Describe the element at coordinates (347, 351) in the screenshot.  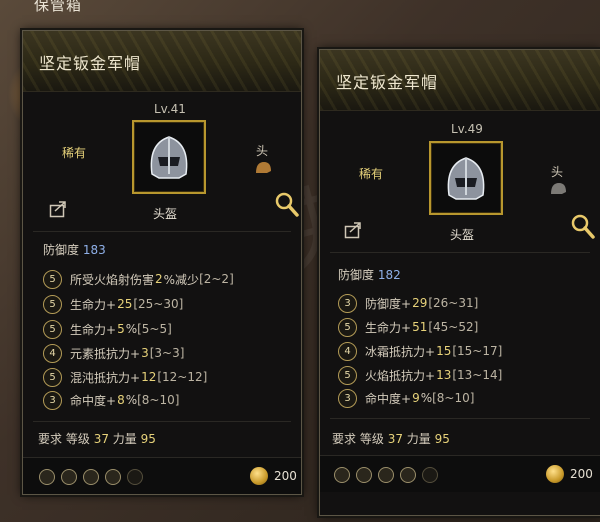
I see `tier-badge: 4` at that location.